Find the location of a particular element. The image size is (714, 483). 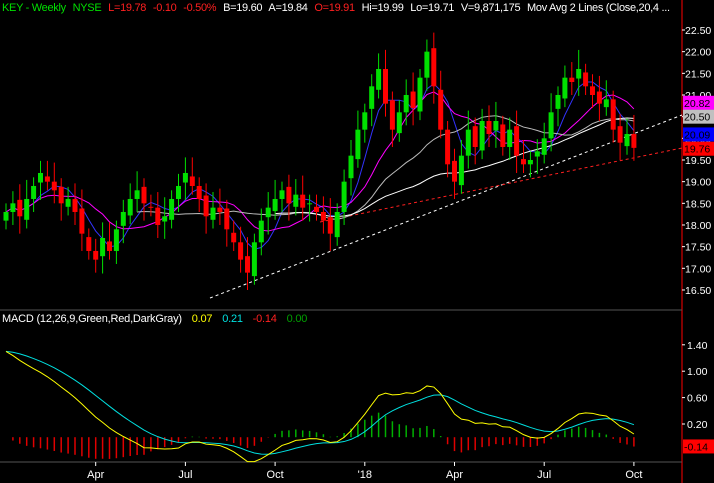

signal-value: 0.21 is located at coordinates (232, 319).